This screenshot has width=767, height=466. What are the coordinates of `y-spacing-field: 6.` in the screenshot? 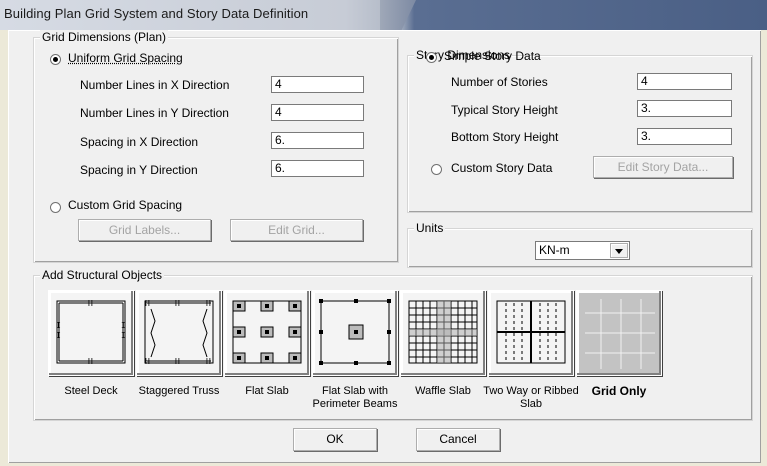 It's located at (317, 168).